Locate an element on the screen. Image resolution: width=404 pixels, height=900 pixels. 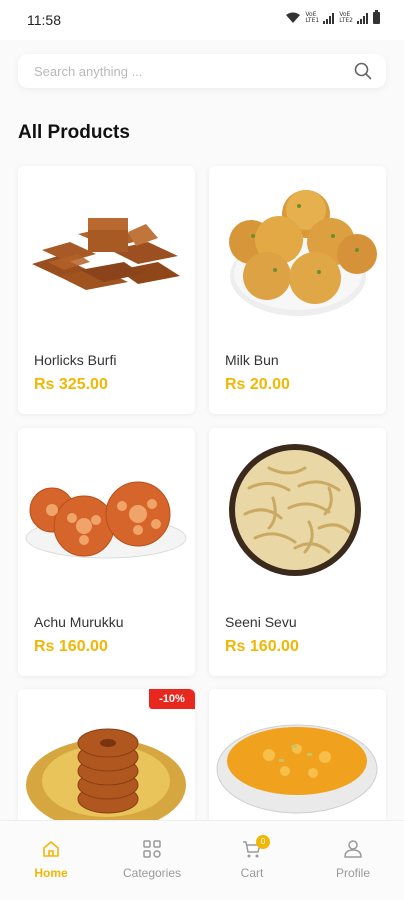
product-card: Achu Murukku Rs 160.00 is located at coordinates (106, 552).